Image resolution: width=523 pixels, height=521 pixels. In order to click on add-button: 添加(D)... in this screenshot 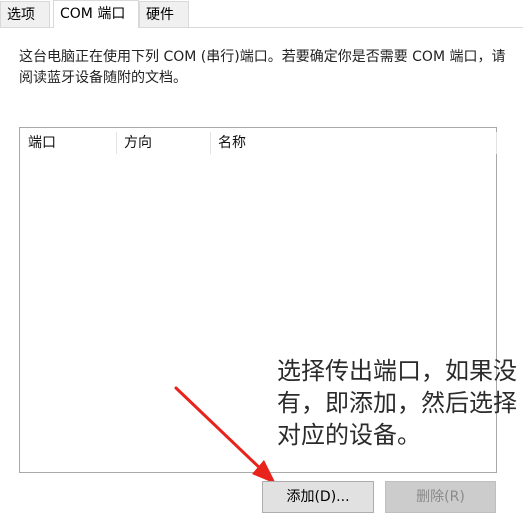, I will do `click(318, 497)`.